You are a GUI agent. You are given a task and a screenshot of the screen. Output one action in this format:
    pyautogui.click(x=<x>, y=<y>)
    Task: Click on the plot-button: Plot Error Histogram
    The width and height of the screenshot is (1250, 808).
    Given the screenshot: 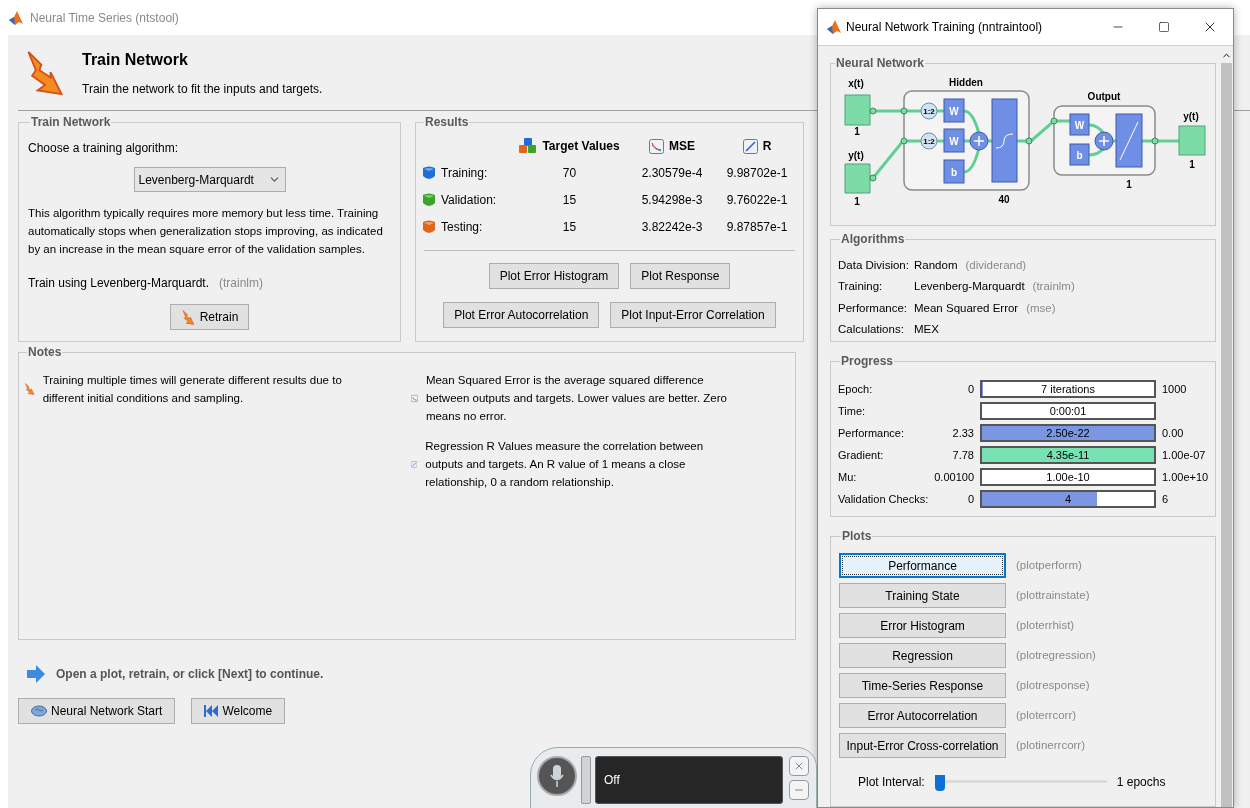 What is the action you would take?
    pyautogui.click(x=554, y=276)
    